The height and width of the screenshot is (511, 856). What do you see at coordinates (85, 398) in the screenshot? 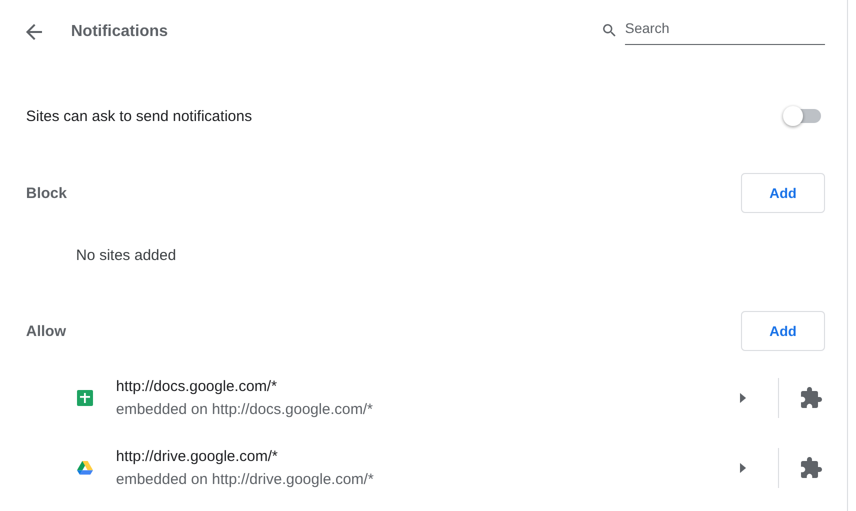
I see `spreadsheet-icon` at bounding box center [85, 398].